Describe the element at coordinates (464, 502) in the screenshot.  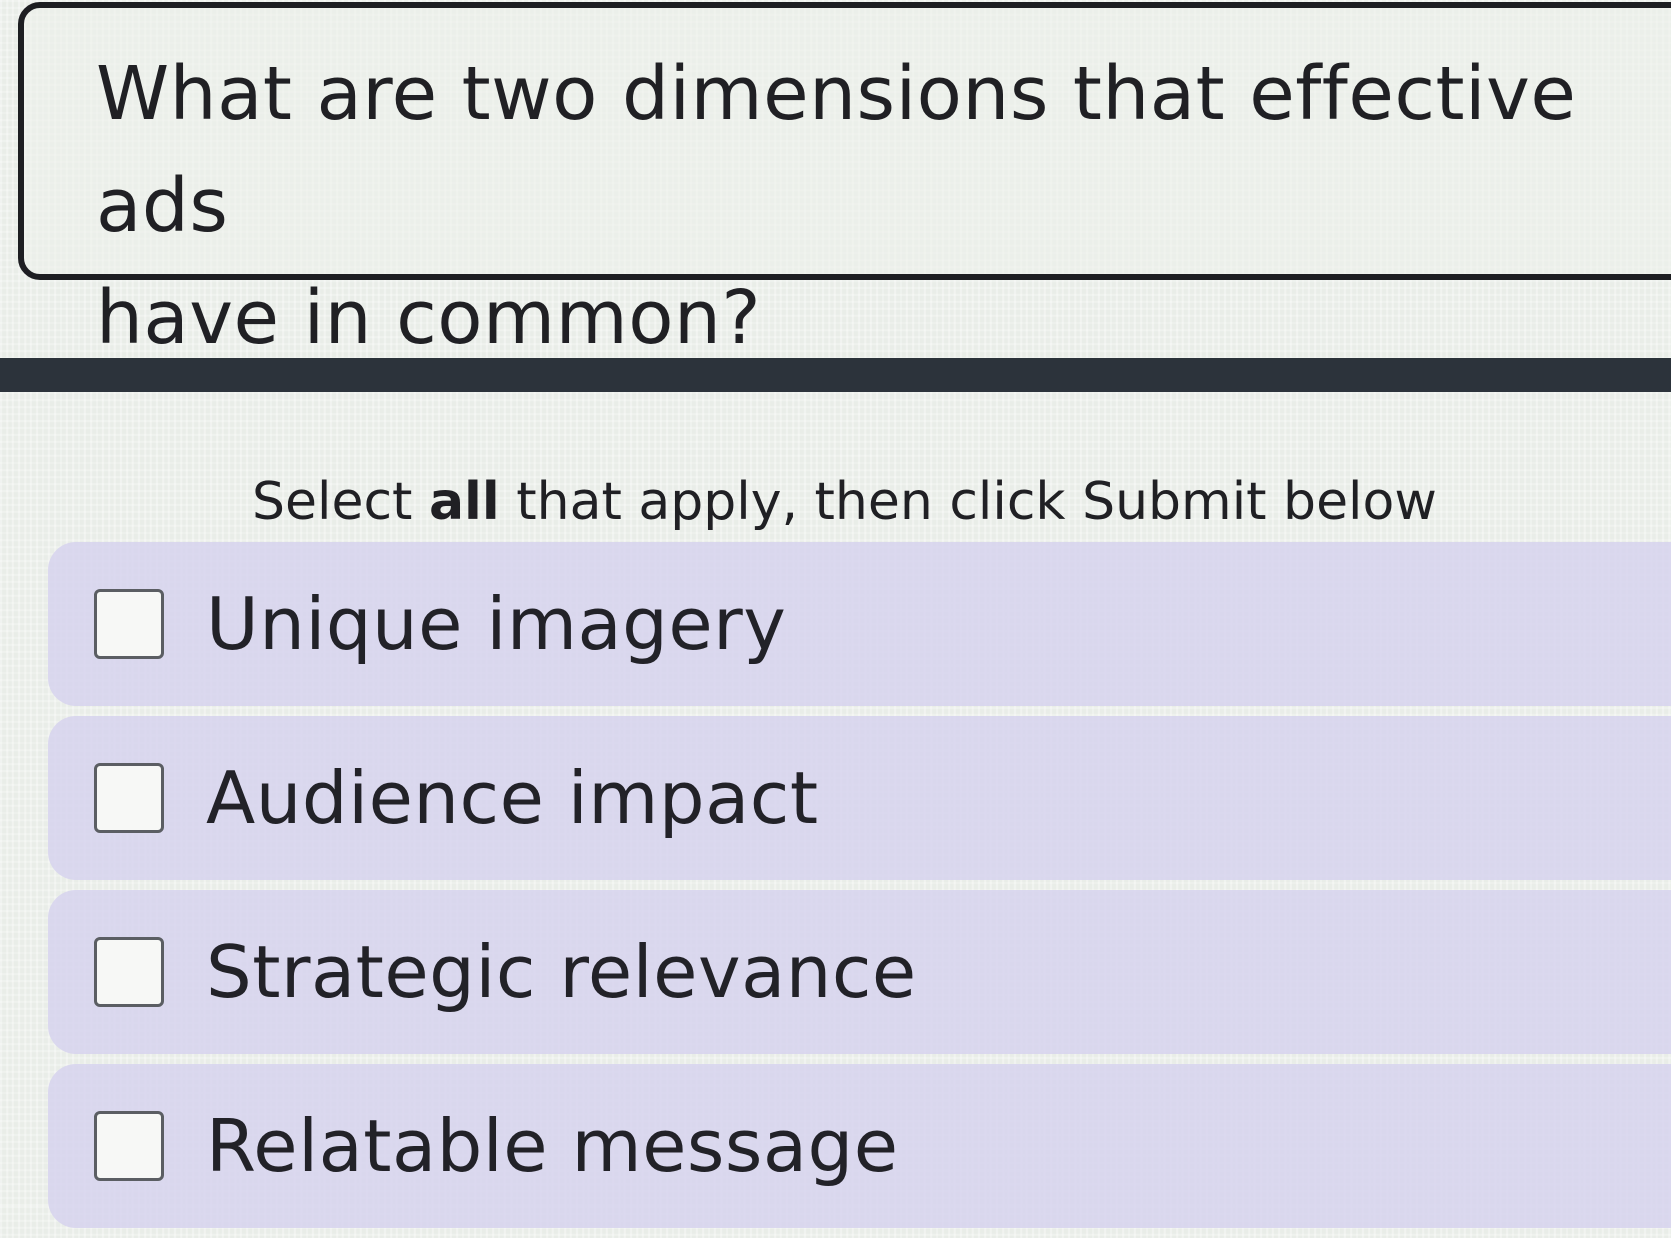
I see `instruction-emphasis: all` at that location.